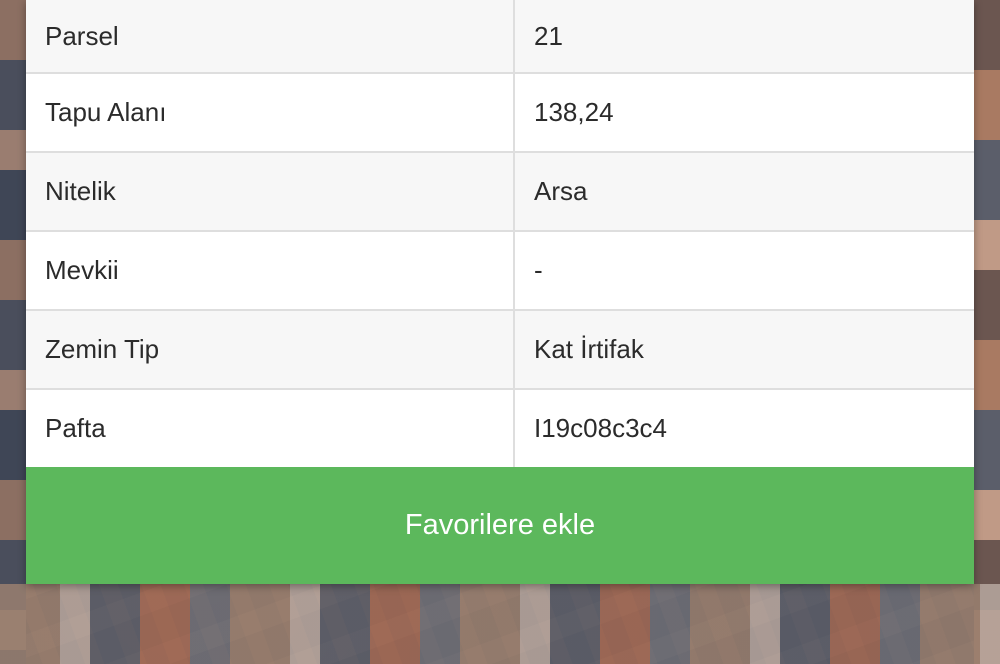 Image resolution: width=1000 pixels, height=664 pixels. Describe the element at coordinates (744, 350) in the screenshot. I see `row-value-zemin-tip: Kat İrtifak` at that location.